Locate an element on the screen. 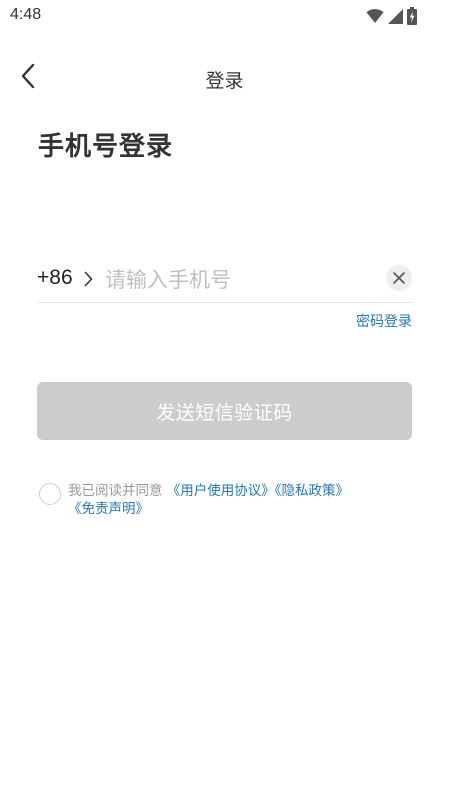 The height and width of the screenshot is (798, 449). agreement-text: 我已阅读并同意 《用户使用协议》《隐私政策》 《免责声明》 is located at coordinates (243, 500).